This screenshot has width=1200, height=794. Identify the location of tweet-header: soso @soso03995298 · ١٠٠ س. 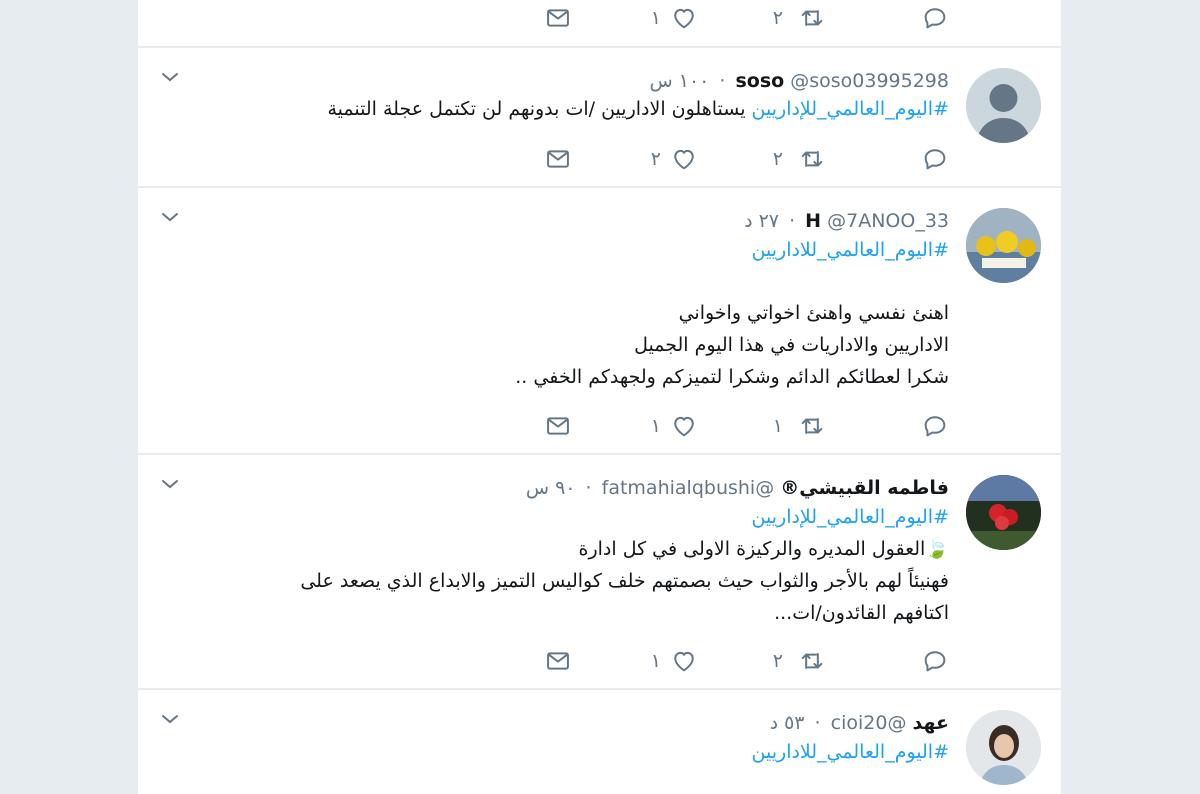
(799, 81).